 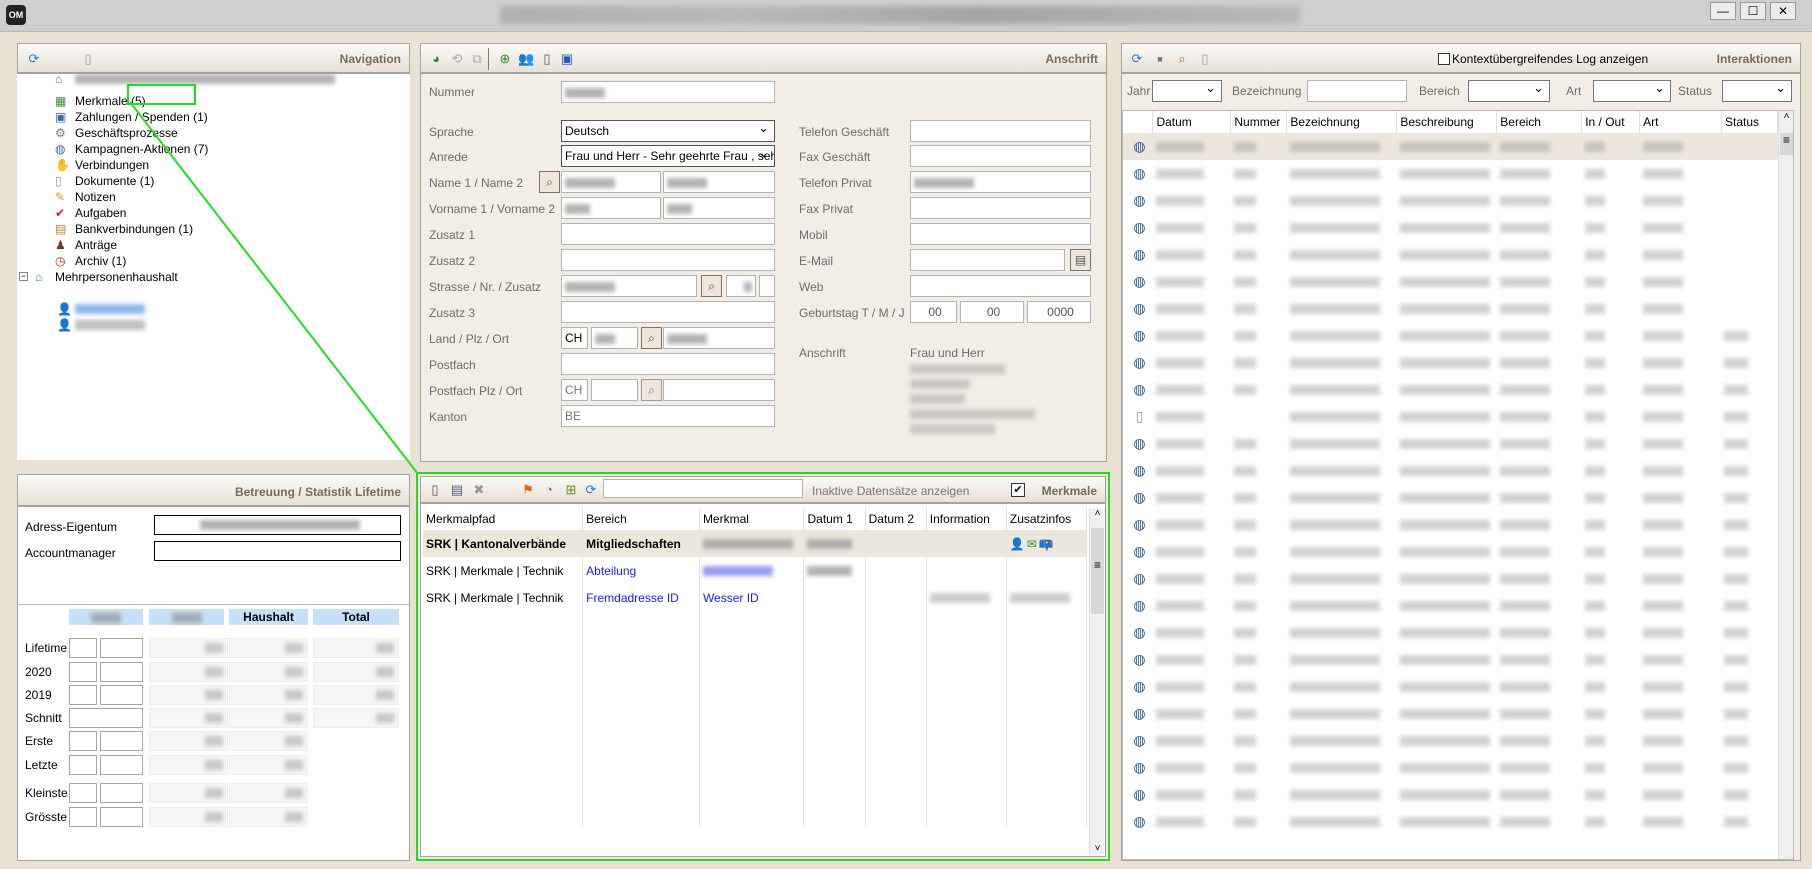 What do you see at coordinates (1000, 131) in the screenshot?
I see `telefon-geschaeft-field` at bounding box center [1000, 131].